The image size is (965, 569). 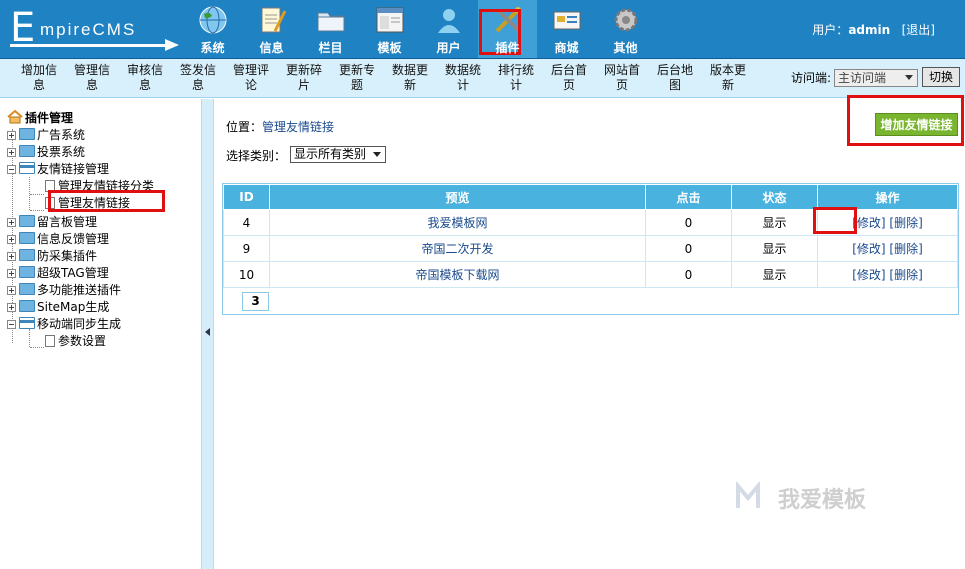 I want to click on tree-node-guestbook: 留言板管理, so click(x=52, y=222).